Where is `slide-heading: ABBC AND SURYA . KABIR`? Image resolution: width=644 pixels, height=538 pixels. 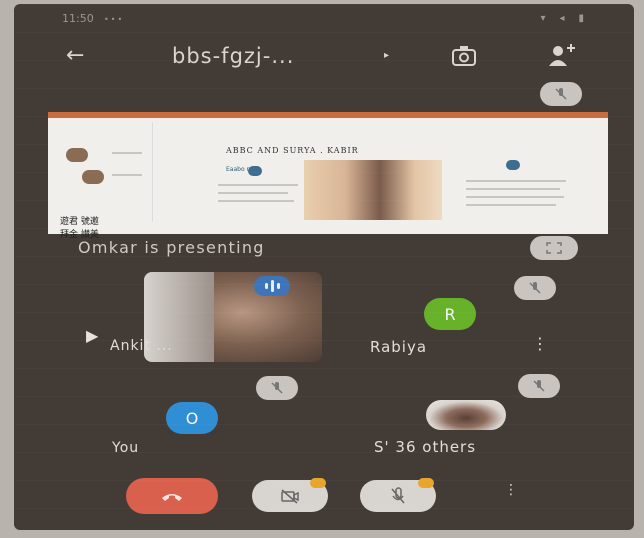
slide-heading: ABBC AND SURYA . KABIR is located at coordinates (292, 150).